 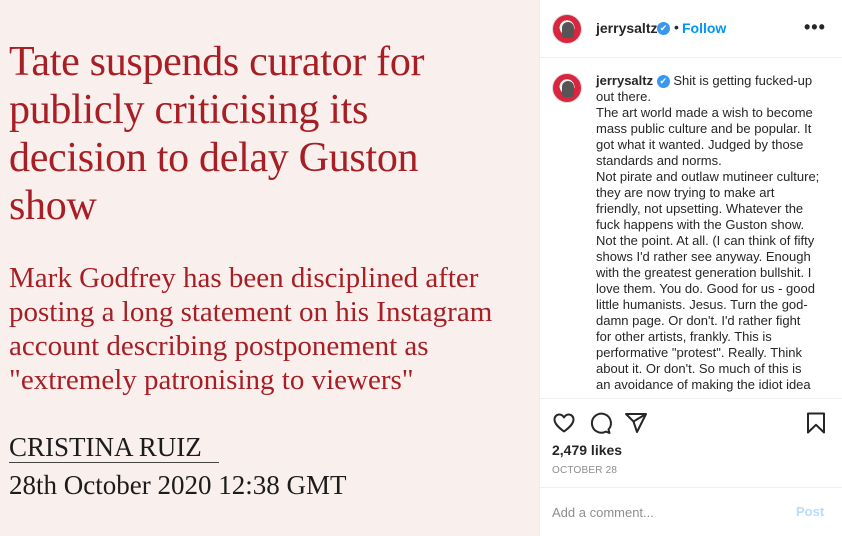 I want to click on caption-username: jerrysaltz, so click(x=624, y=80).